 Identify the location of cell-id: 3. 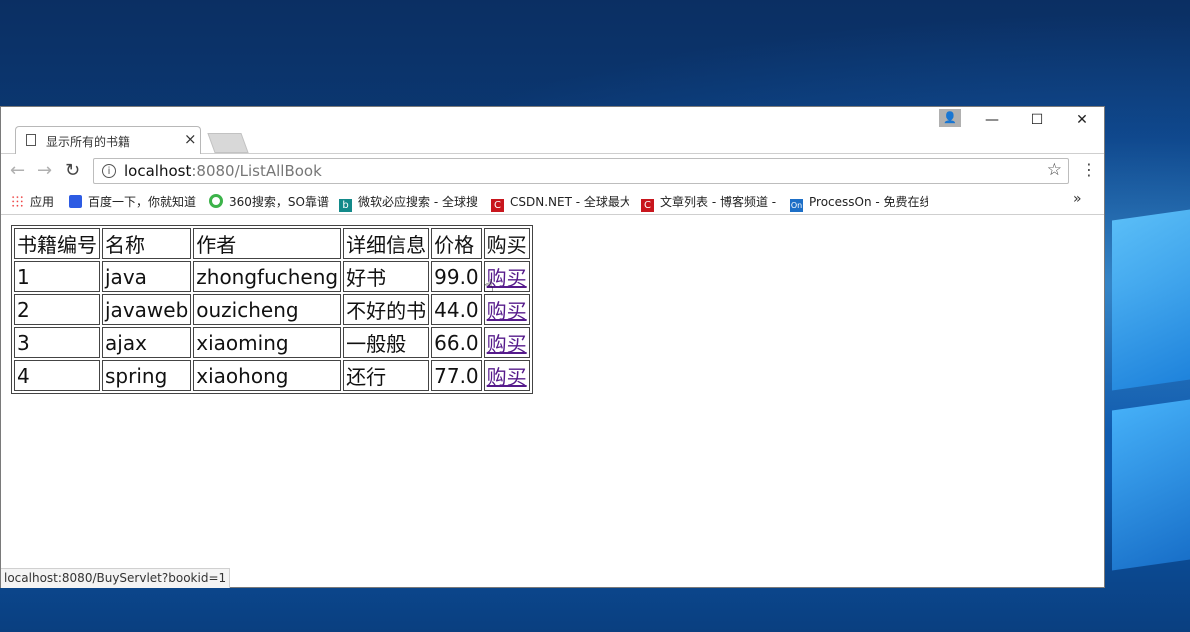
(57, 342).